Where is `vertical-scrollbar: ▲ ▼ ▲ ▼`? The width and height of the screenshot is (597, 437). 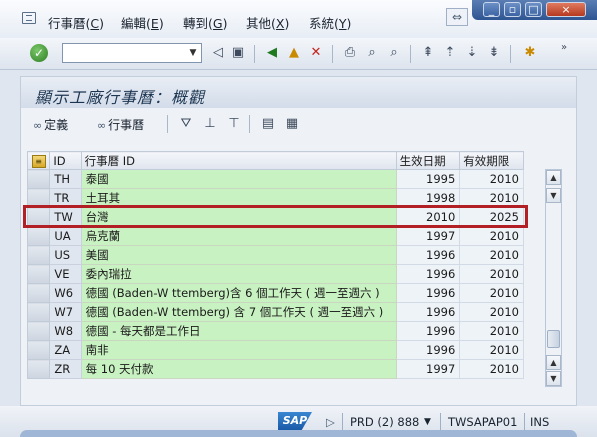 vertical-scrollbar: ▲ ▼ ▲ ▼ is located at coordinates (553, 278).